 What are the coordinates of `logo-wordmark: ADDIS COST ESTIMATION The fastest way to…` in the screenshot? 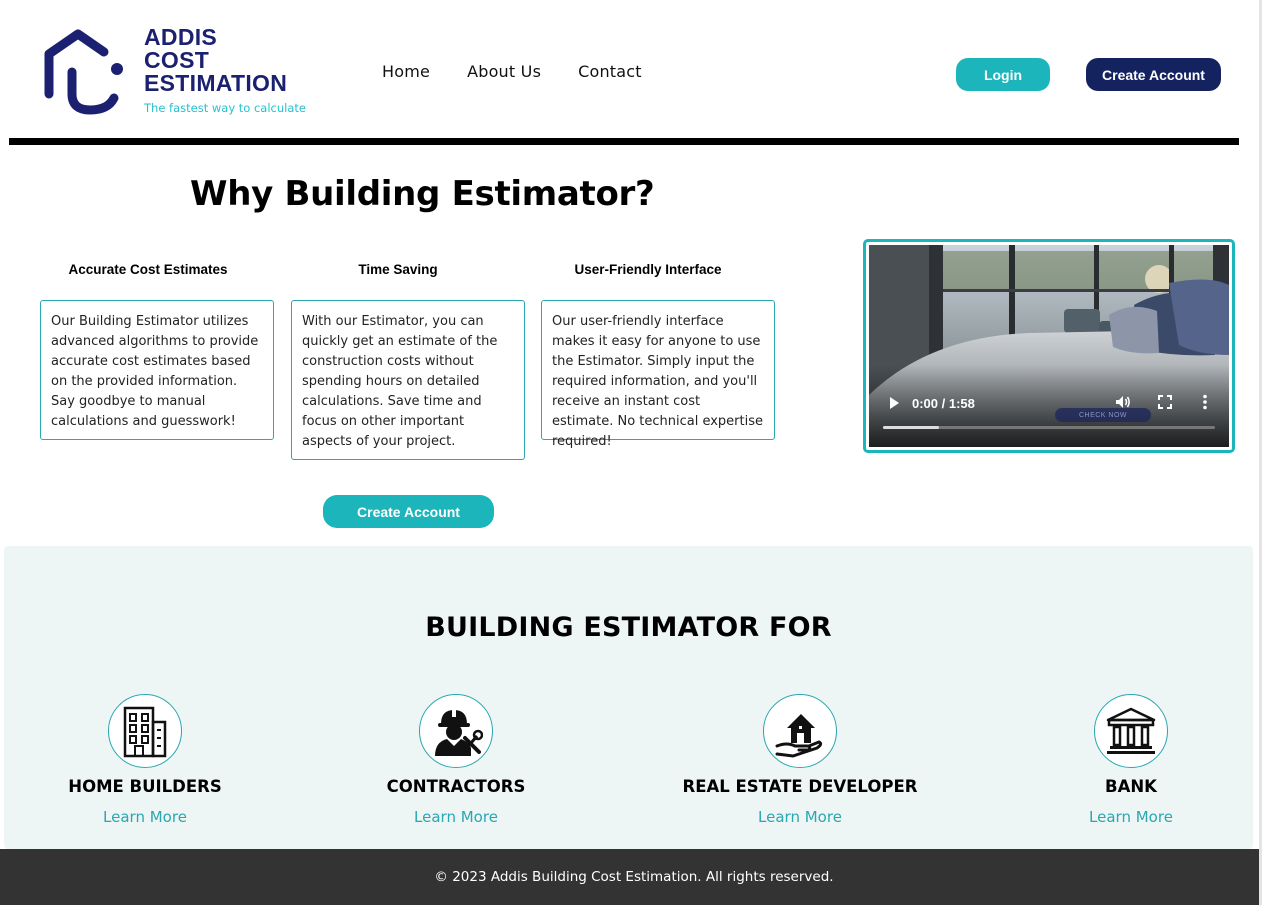 It's located at (225, 70).